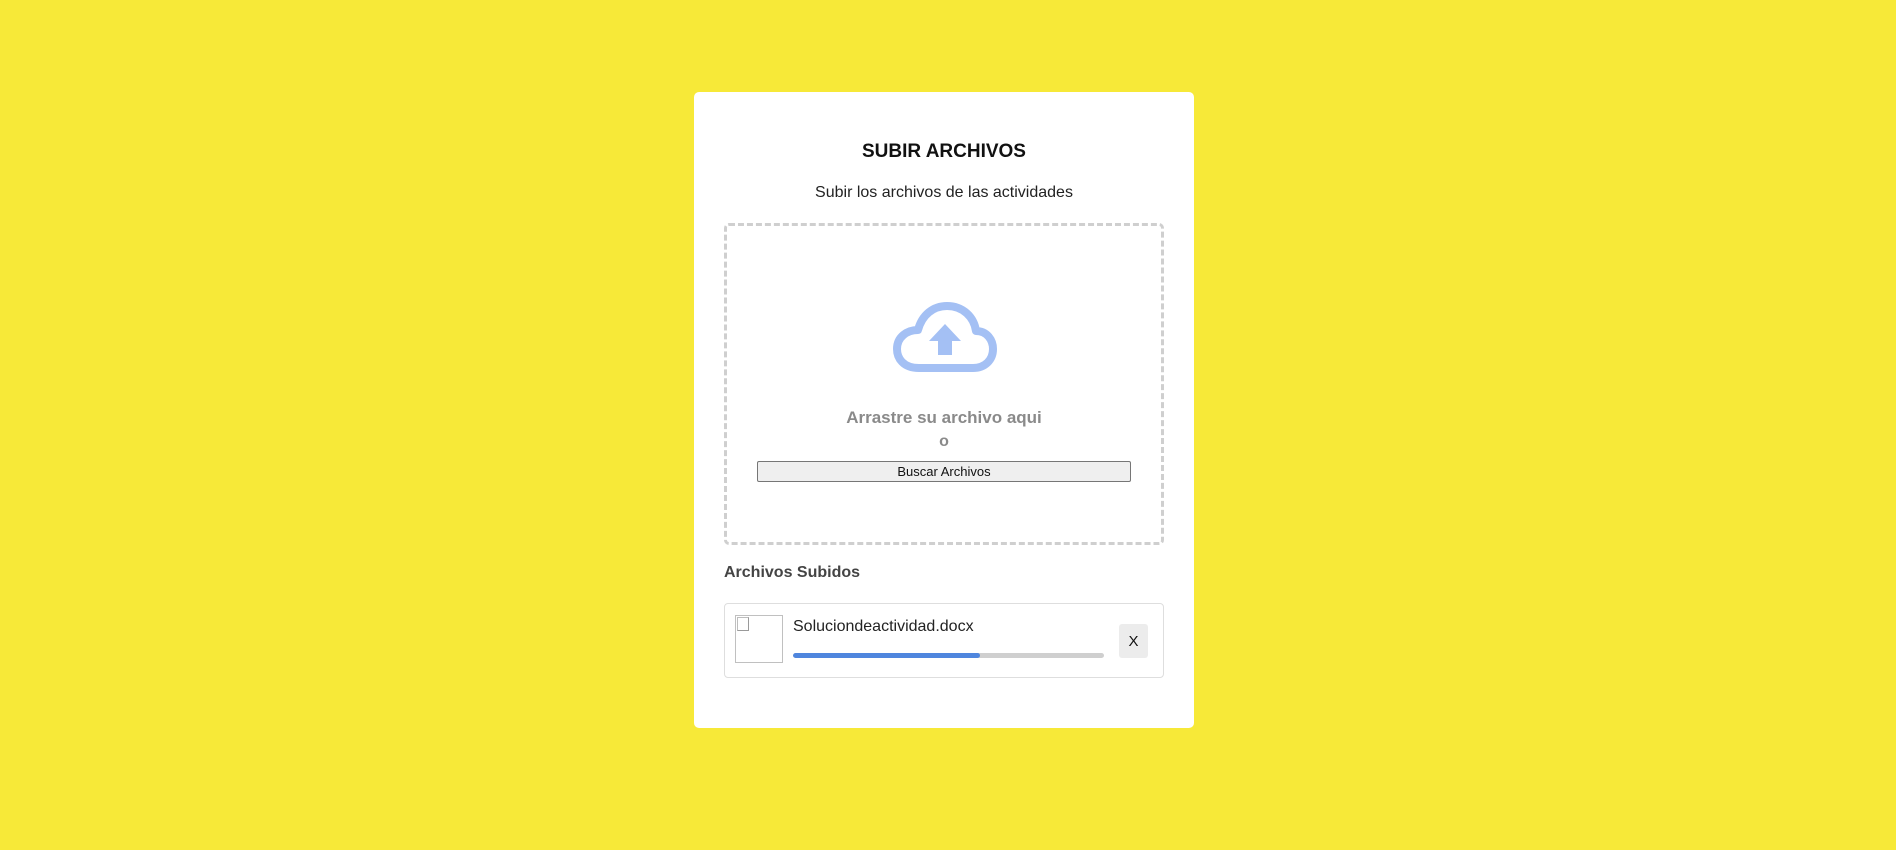  I want to click on page-subtitle: Subir los archivos de las actividades, so click(944, 192).